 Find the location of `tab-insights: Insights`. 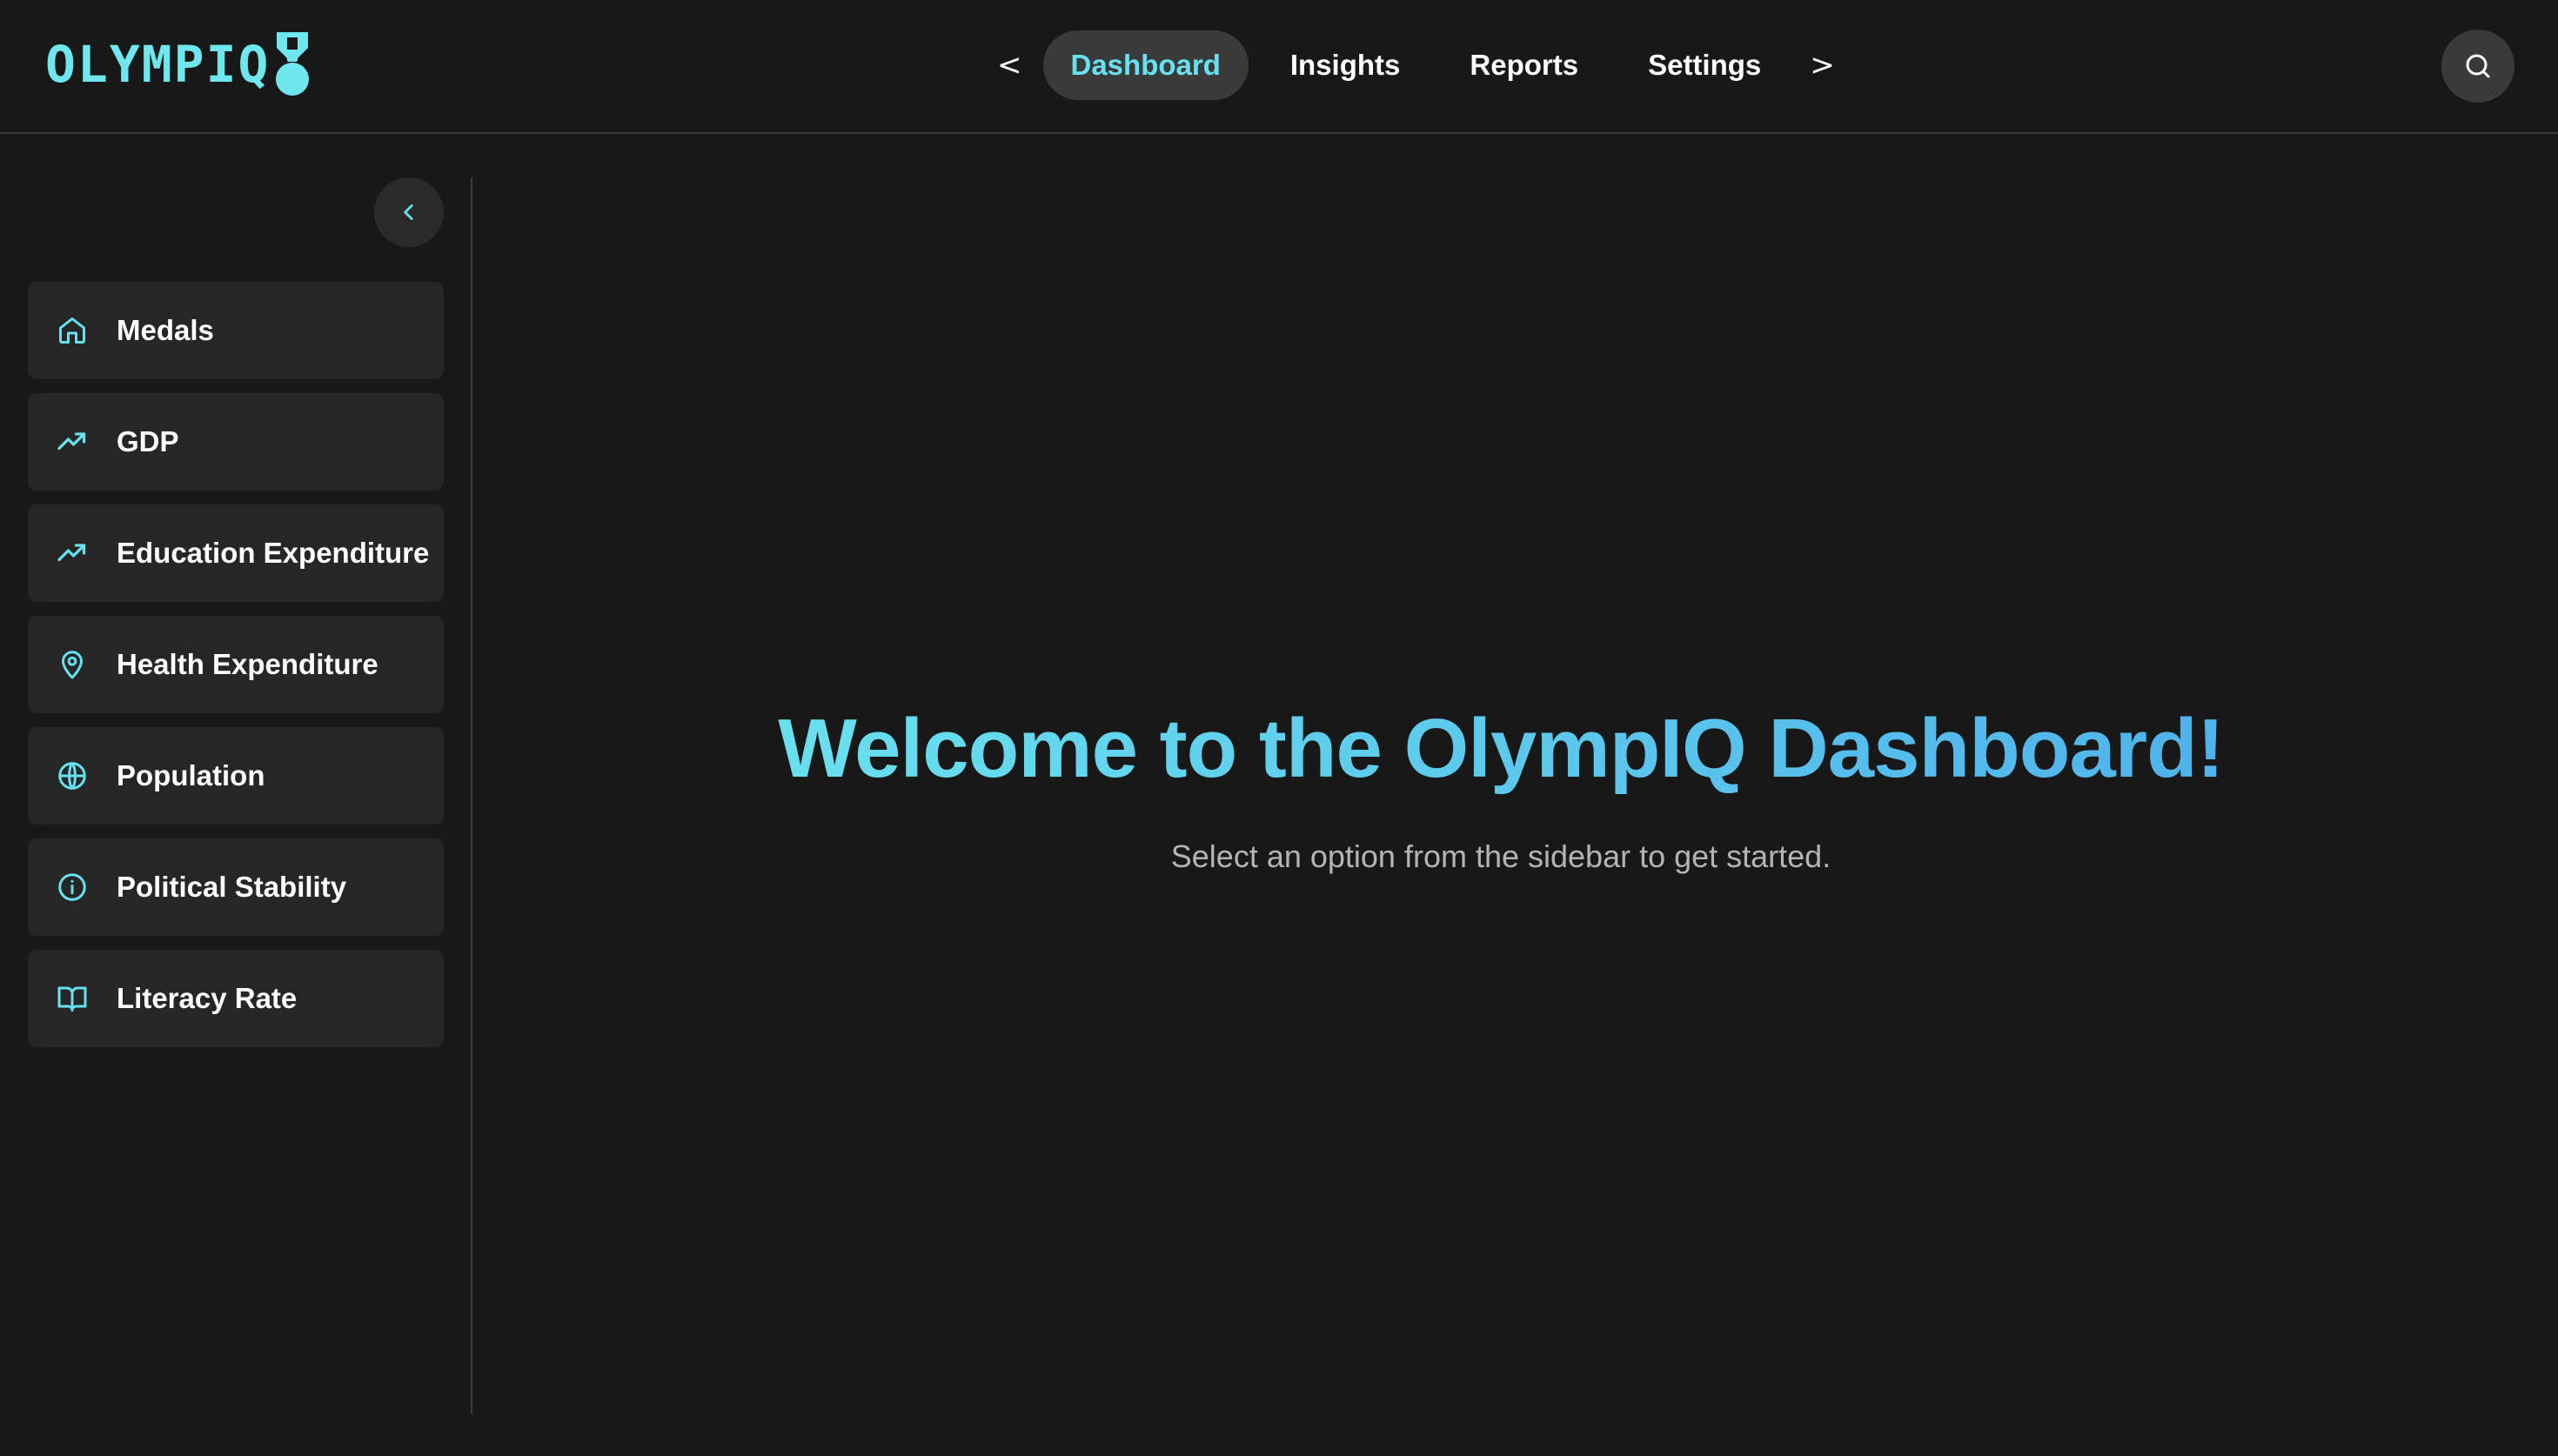

tab-insights: Insights is located at coordinates (1345, 65).